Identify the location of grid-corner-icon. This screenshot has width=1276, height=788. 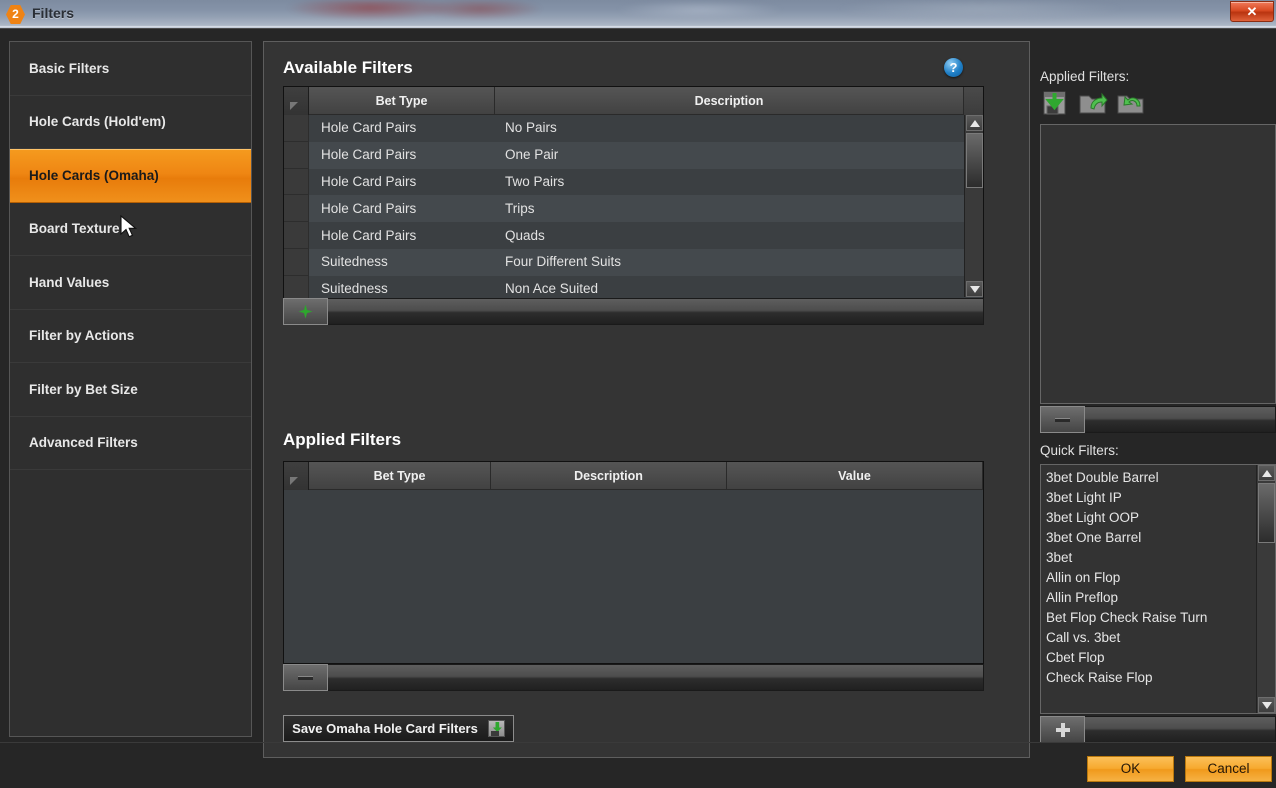
(296, 101).